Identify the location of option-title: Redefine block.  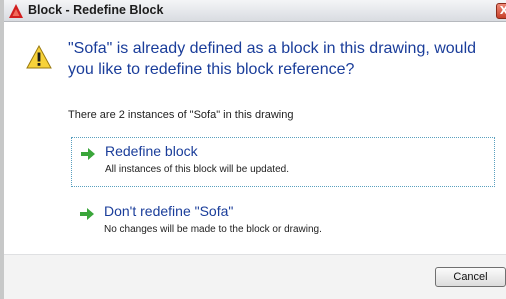
(151, 151).